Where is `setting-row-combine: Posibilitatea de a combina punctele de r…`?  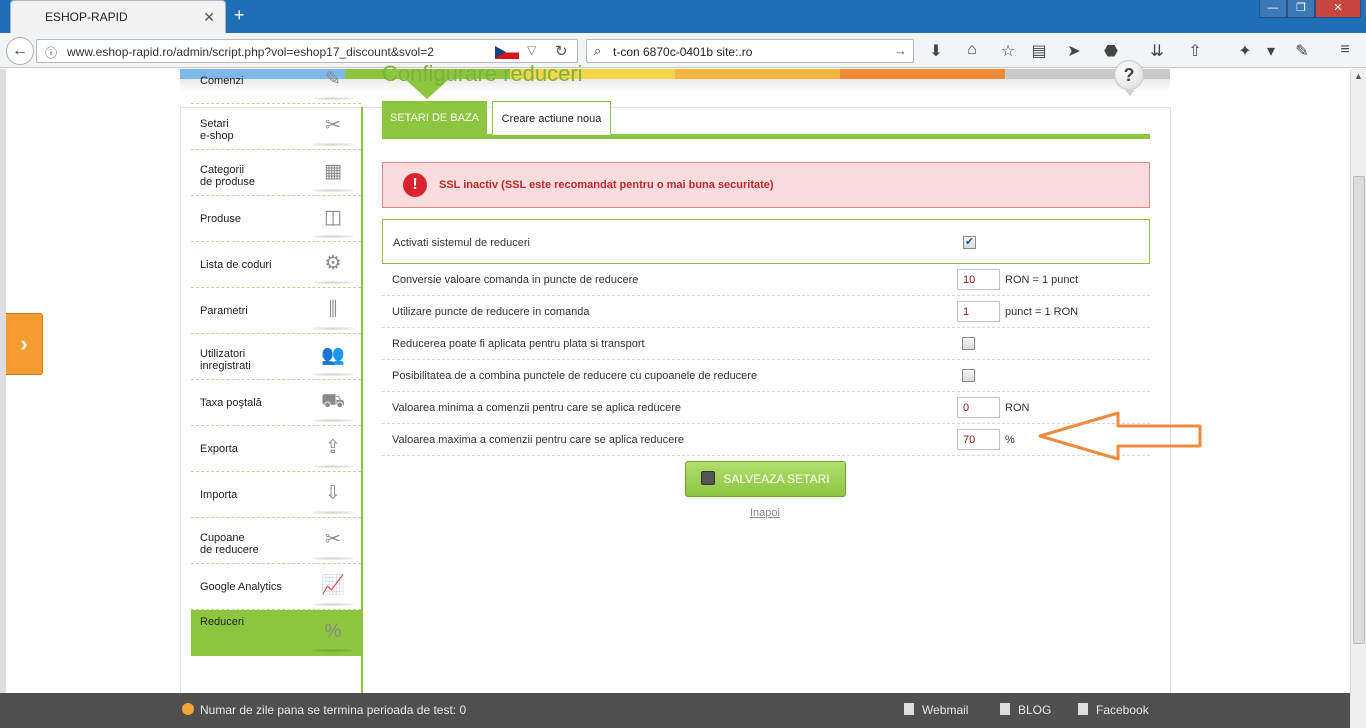
setting-row-combine: Posibilitatea de a combina punctele de r… is located at coordinates (766, 376).